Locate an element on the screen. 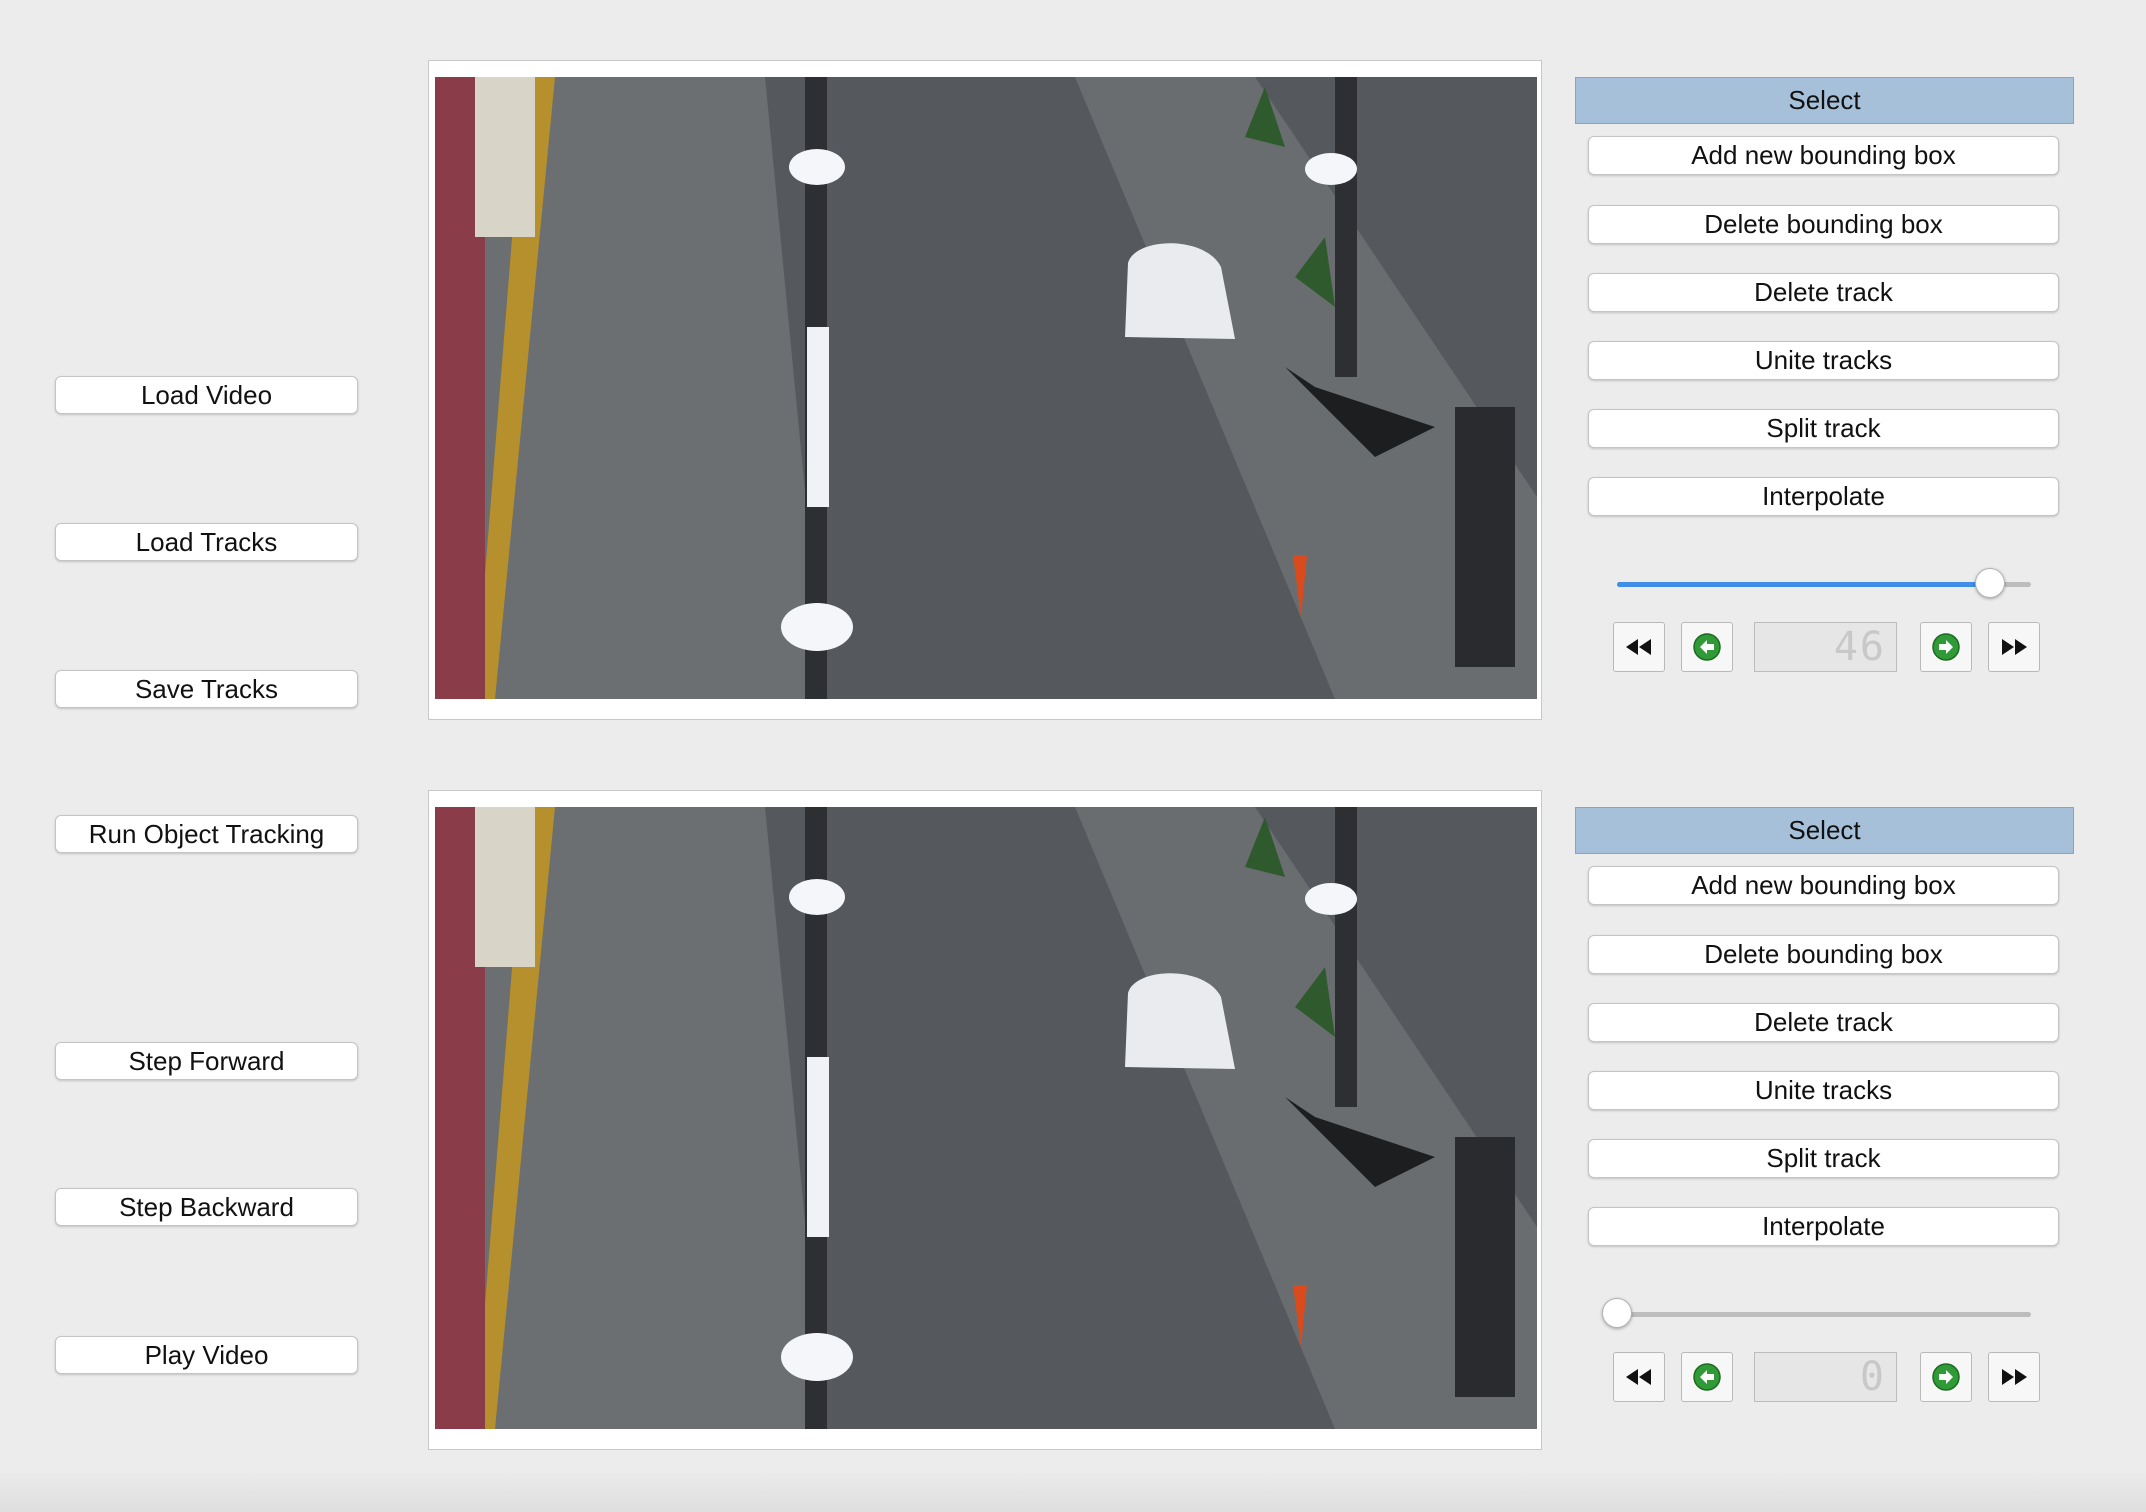  window-bottom-edge is located at coordinates (1073, 1491).